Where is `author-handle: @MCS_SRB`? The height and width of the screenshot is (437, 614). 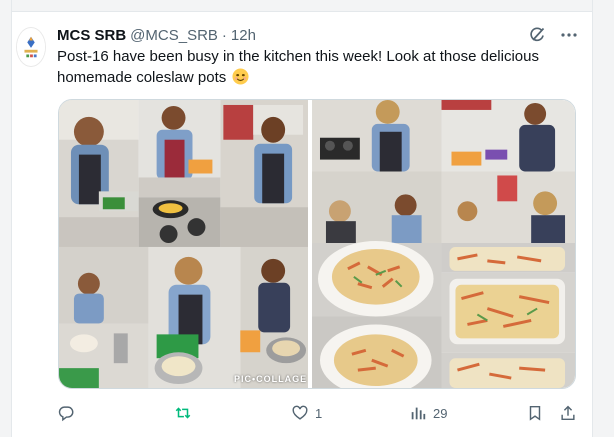
author-handle: @MCS_SRB is located at coordinates (174, 35).